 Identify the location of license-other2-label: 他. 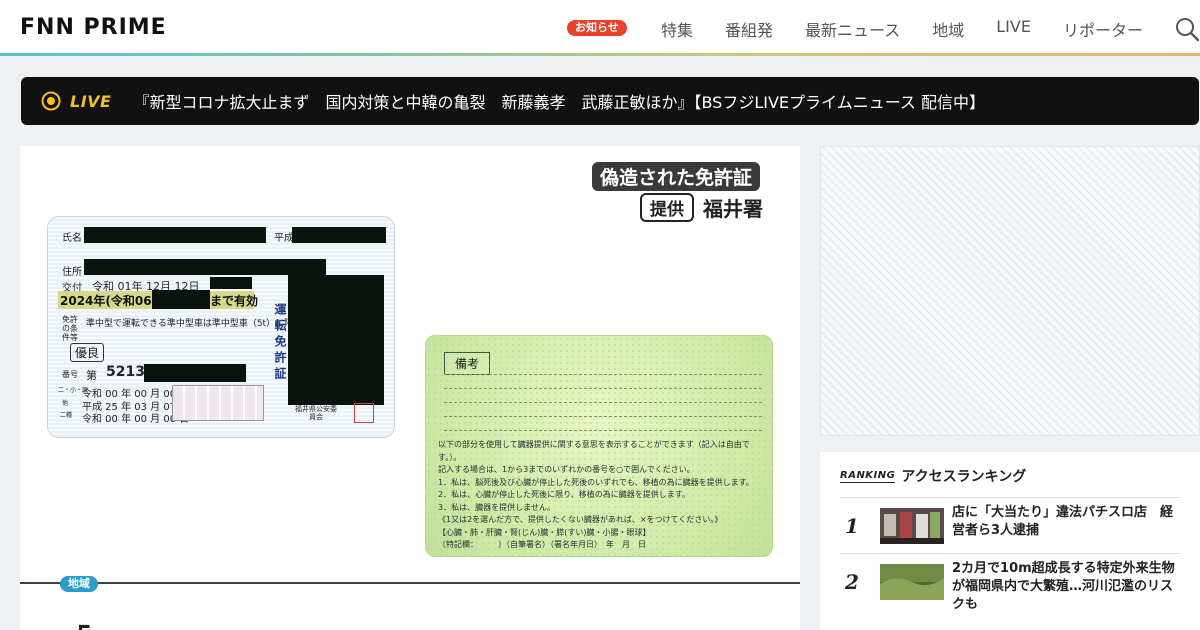
(65, 403).